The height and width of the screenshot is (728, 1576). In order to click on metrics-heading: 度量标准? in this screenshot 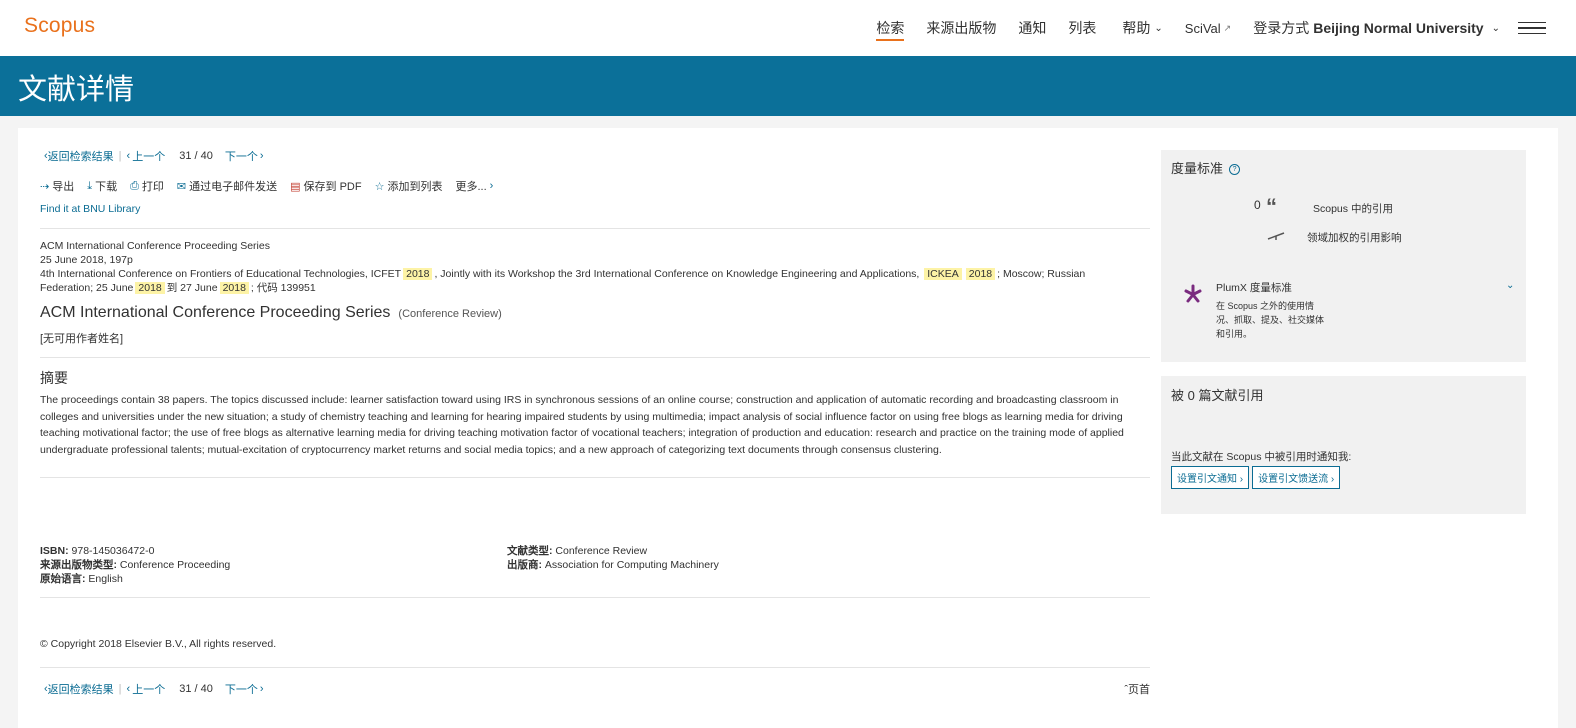, I will do `click(1206, 167)`.